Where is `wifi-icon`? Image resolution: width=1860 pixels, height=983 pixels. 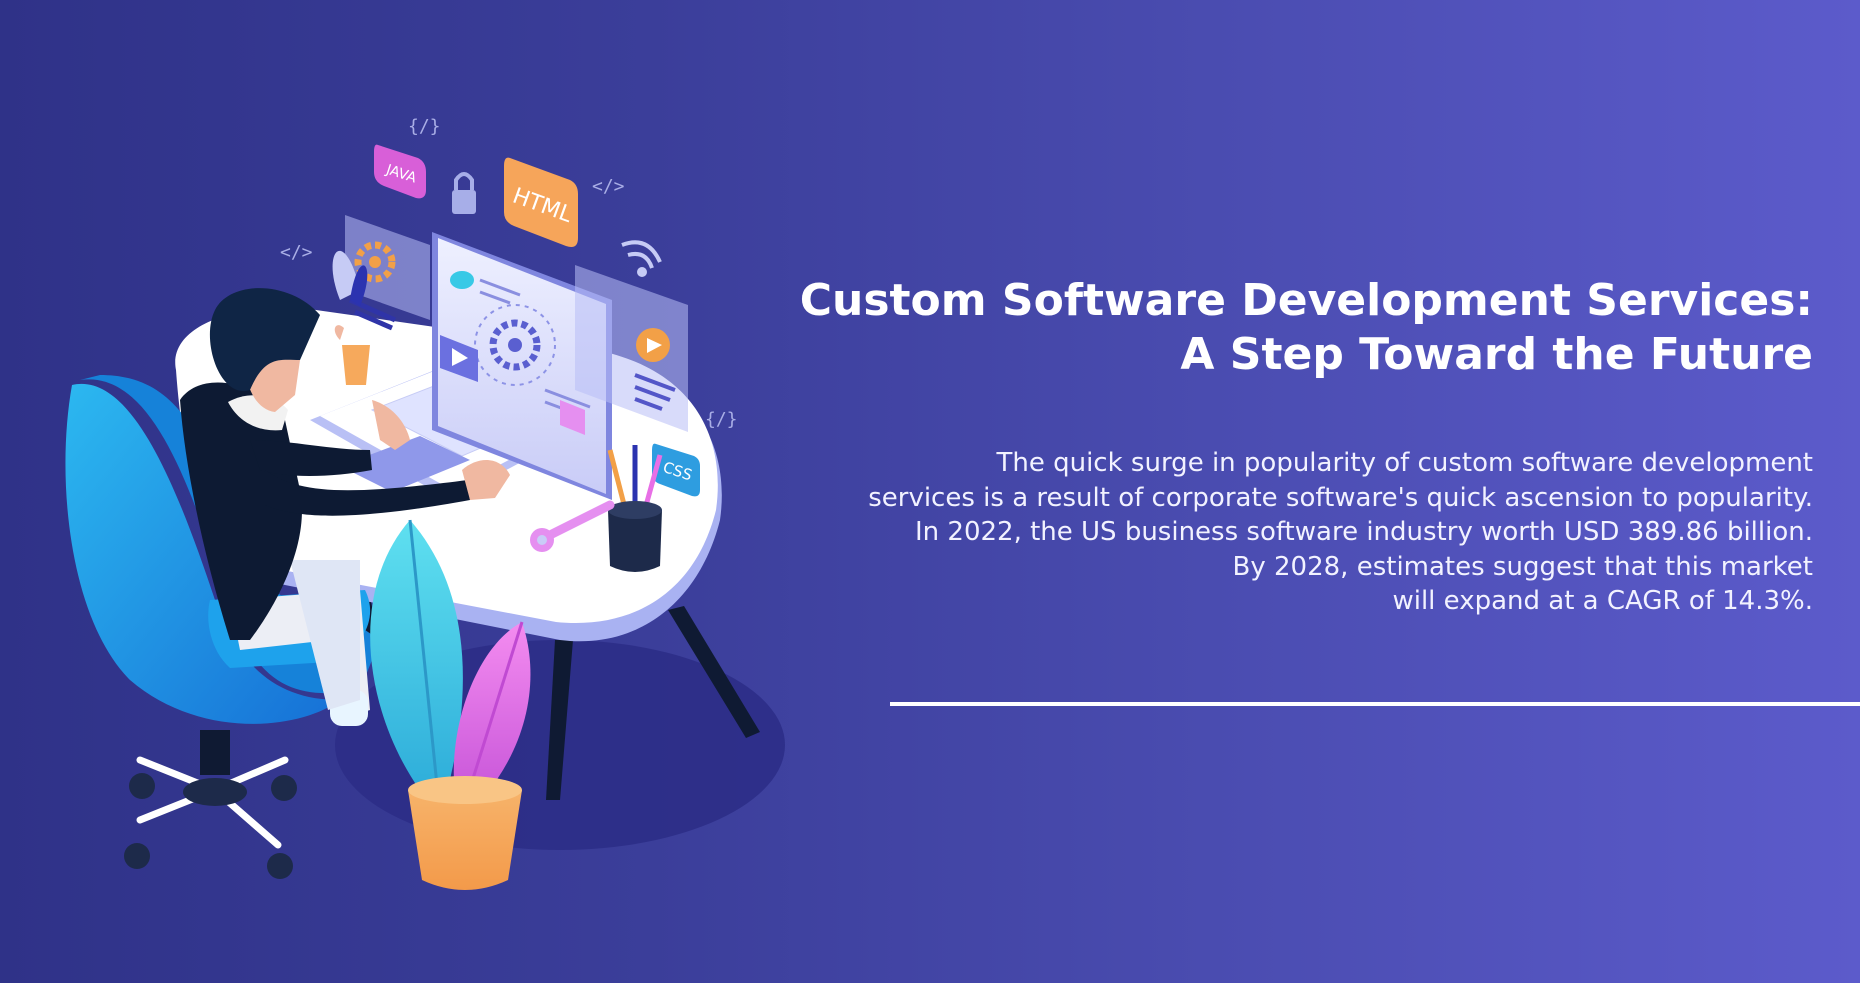 wifi-icon is located at coordinates (641, 258).